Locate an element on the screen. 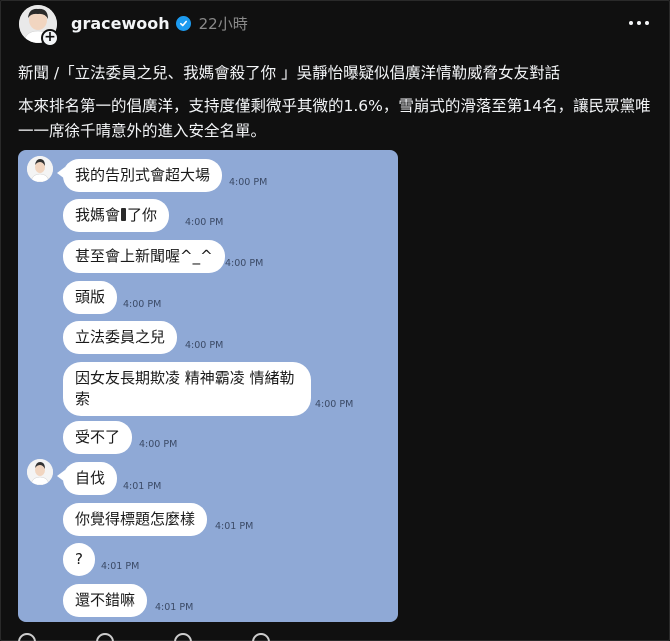 The height and width of the screenshot is (641, 670). comment-icon is located at coordinates (105, 637).